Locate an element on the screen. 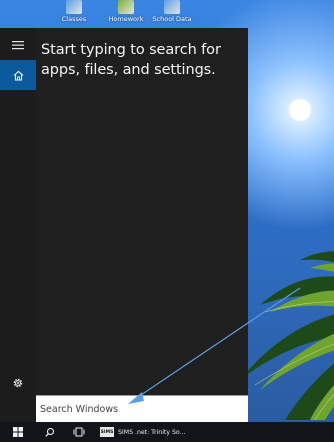 The image size is (334, 442). taskbar-search-button is located at coordinates (50, 432).